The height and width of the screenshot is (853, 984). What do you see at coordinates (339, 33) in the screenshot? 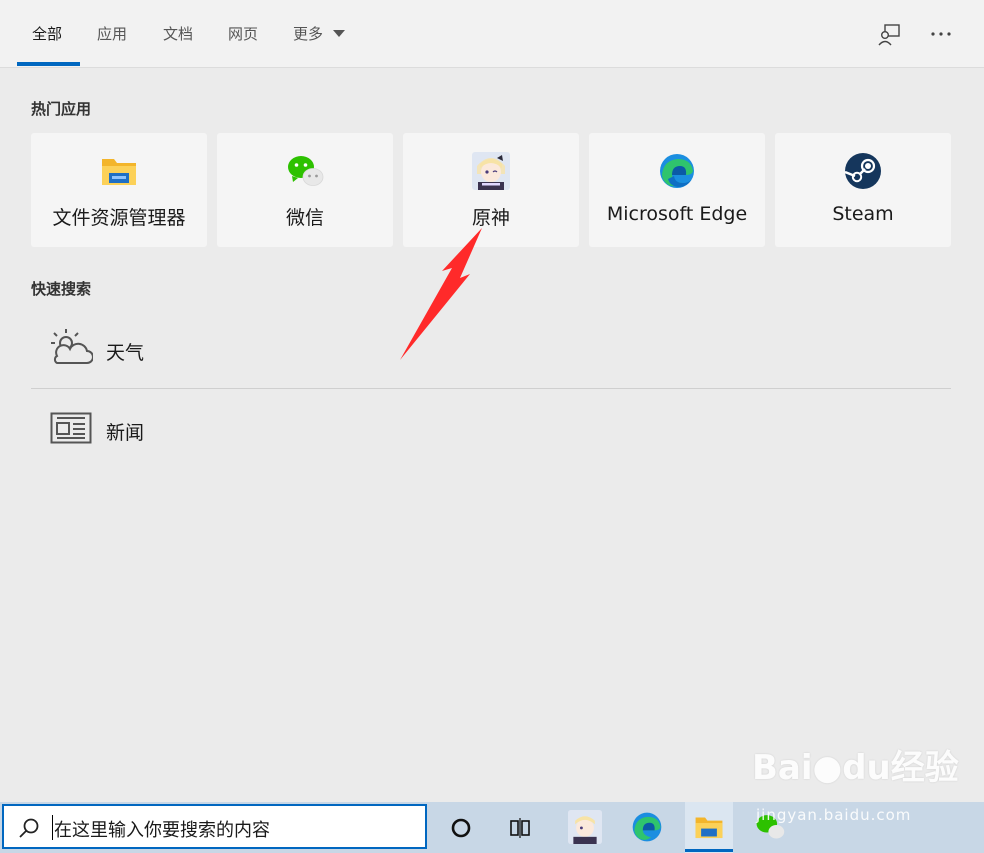
I see `chevron-down-icon` at bounding box center [339, 33].